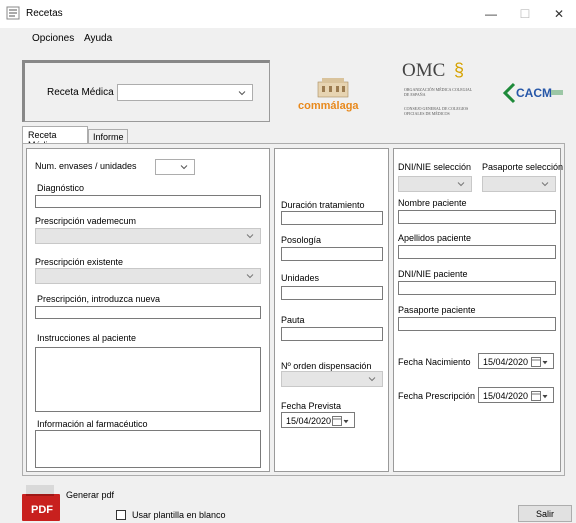 This screenshot has height=523, width=576. I want to click on apellidos-label: Apellidos paciente, so click(435, 238).